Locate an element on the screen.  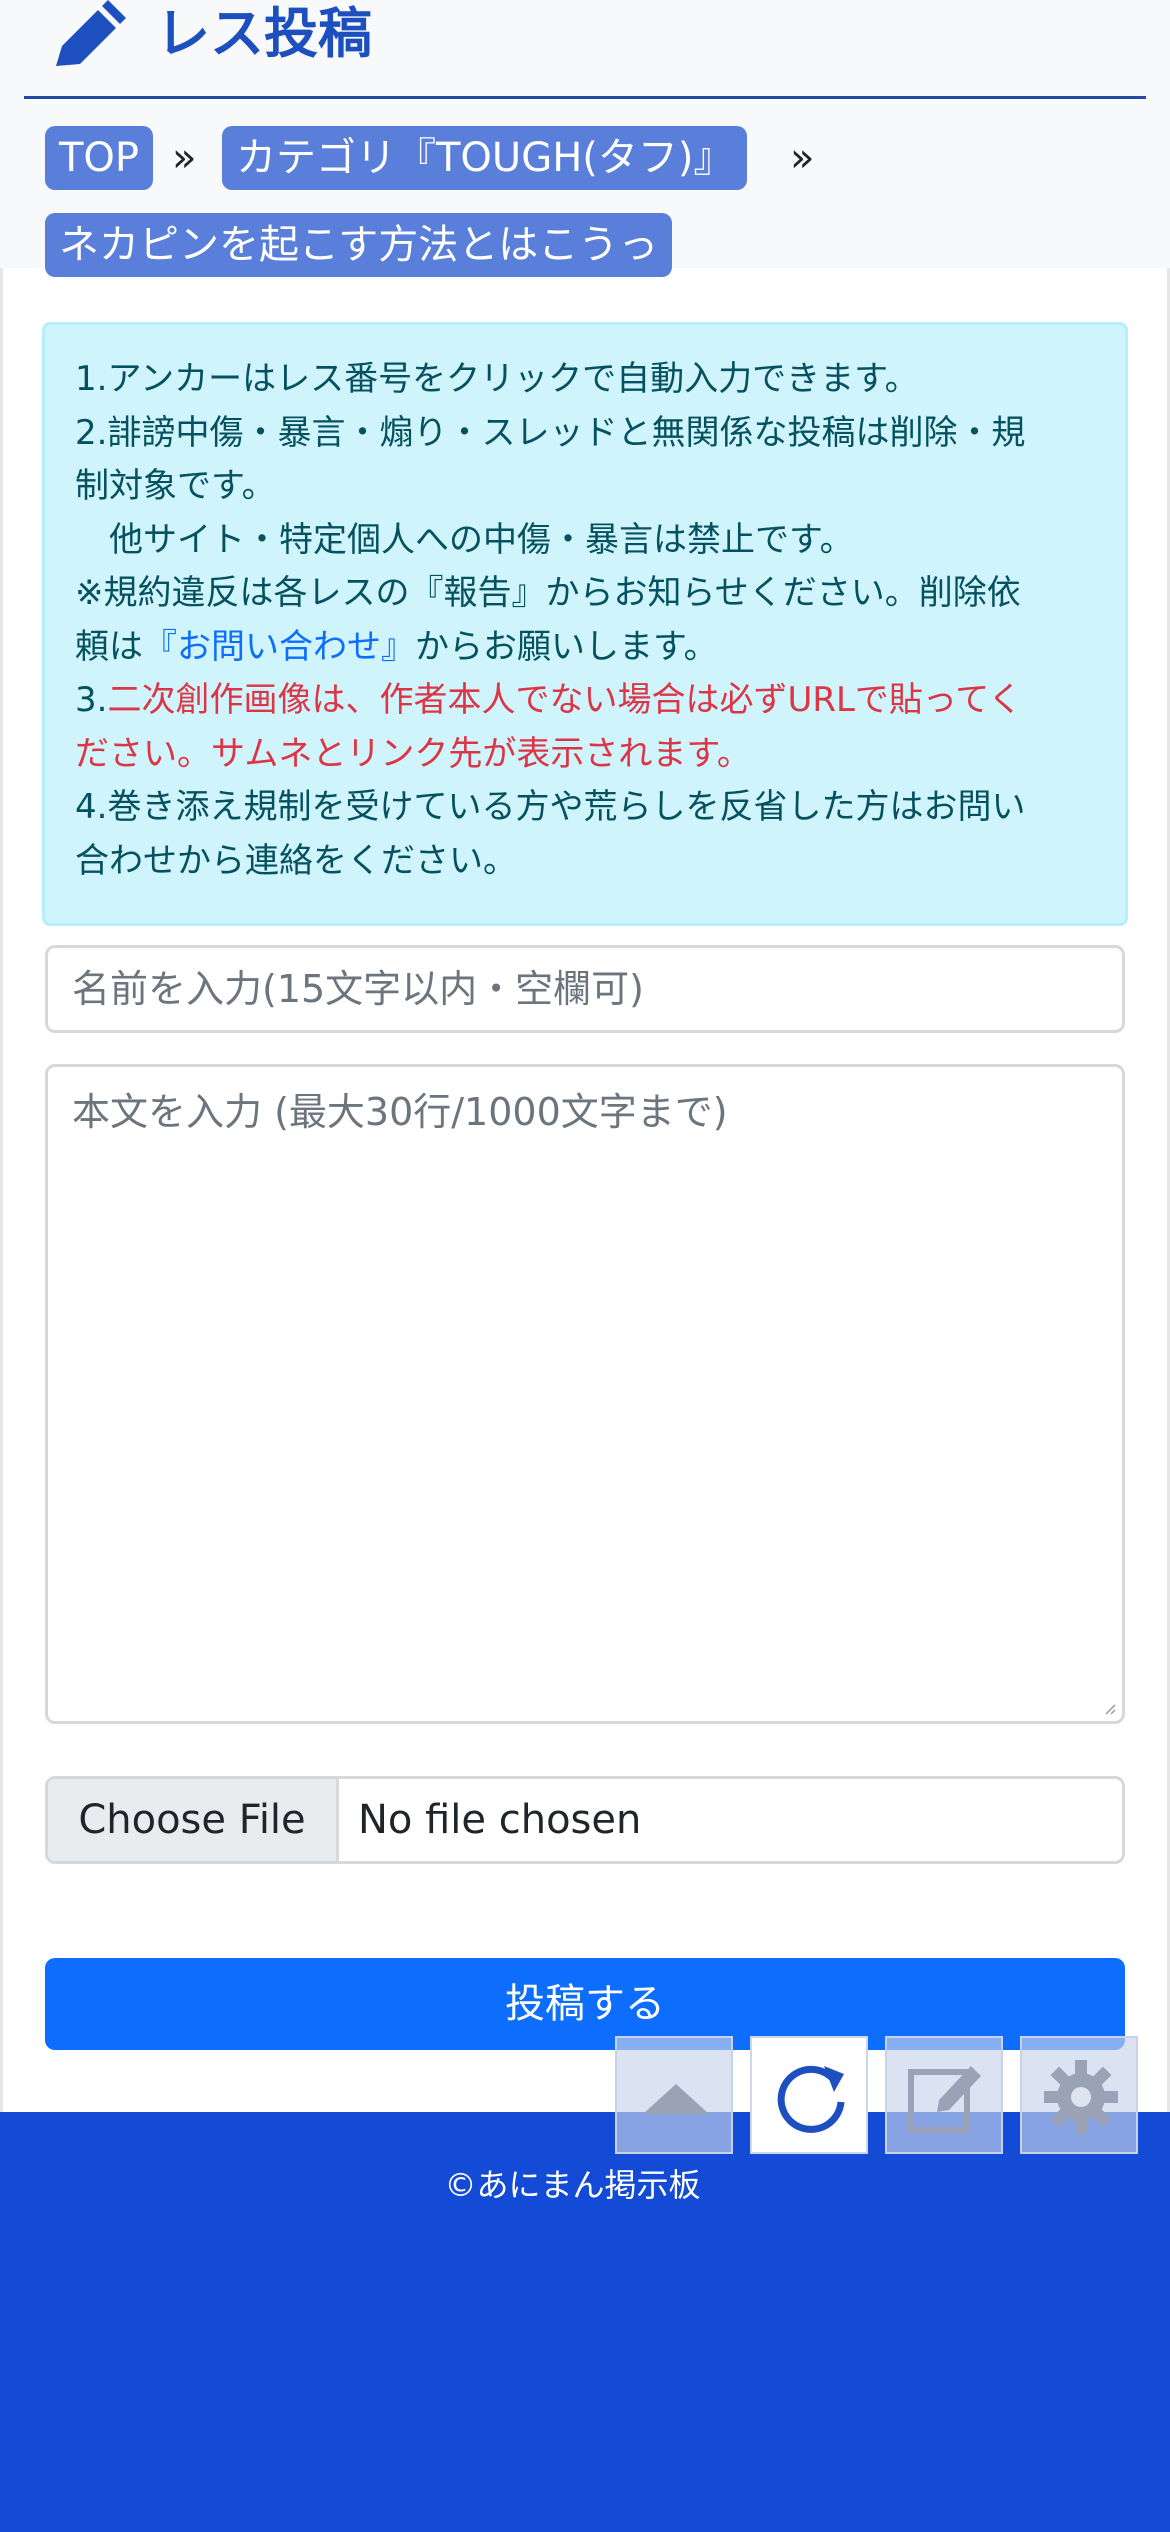
scroll-up-button is located at coordinates (674, 2095).